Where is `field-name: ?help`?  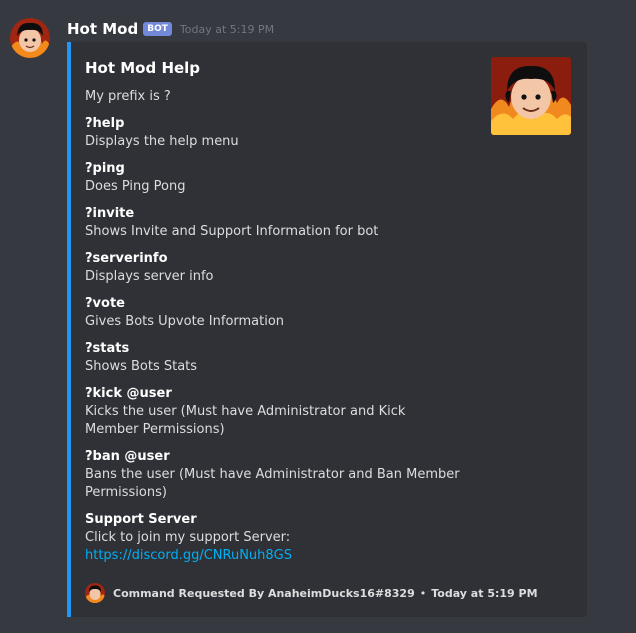
field-name: ?help is located at coordinates (105, 123).